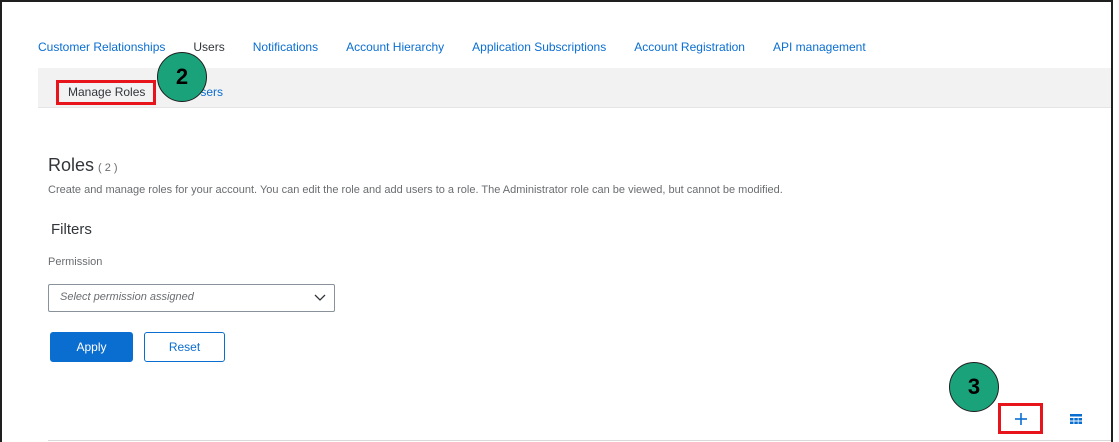 The height and width of the screenshot is (442, 1119). I want to click on plus-icon, so click(1020, 418).